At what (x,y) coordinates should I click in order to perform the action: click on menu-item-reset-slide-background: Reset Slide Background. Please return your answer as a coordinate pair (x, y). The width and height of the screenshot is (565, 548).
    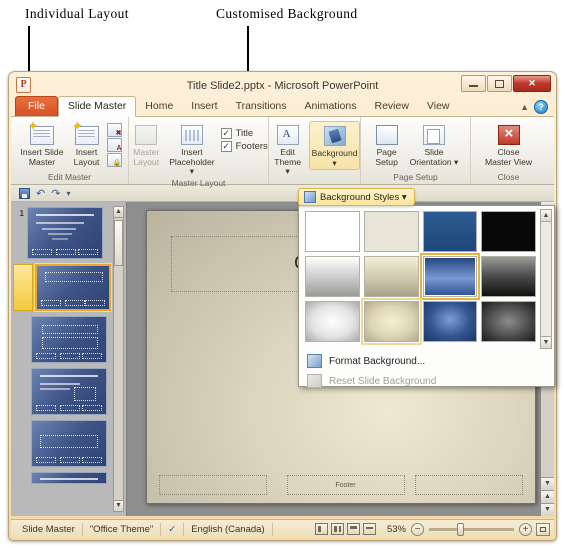
    Looking at the image, I should click on (426, 381).